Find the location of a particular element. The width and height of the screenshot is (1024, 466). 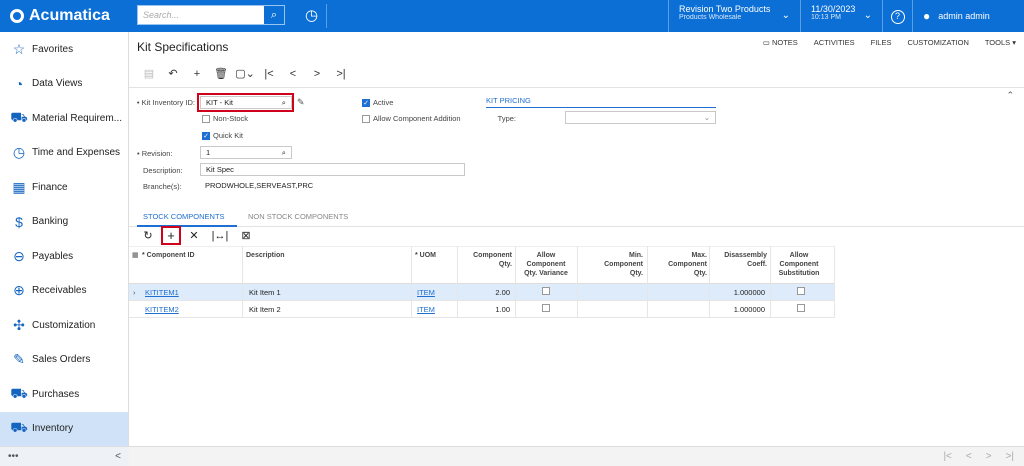

col-component-id: * Component ID is located at coordinates (168, 255).